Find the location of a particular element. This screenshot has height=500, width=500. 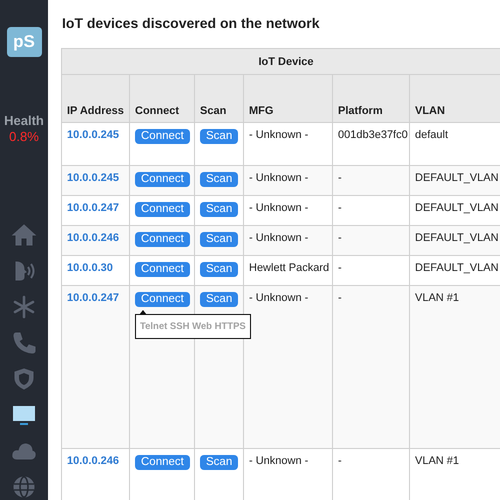

health-label: Health is located at coordinates (24, 120).